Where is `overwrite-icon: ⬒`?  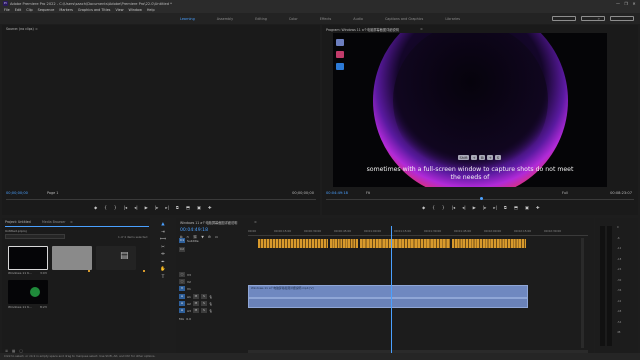
overwrite-icon: ⬒ is located at coordinates (188, 207).